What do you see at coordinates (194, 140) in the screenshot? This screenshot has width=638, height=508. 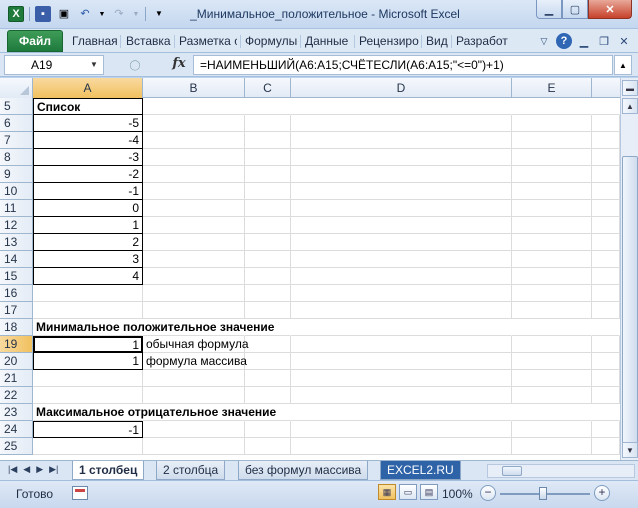 I see `cell-b7` at bounding box center [194, 140].